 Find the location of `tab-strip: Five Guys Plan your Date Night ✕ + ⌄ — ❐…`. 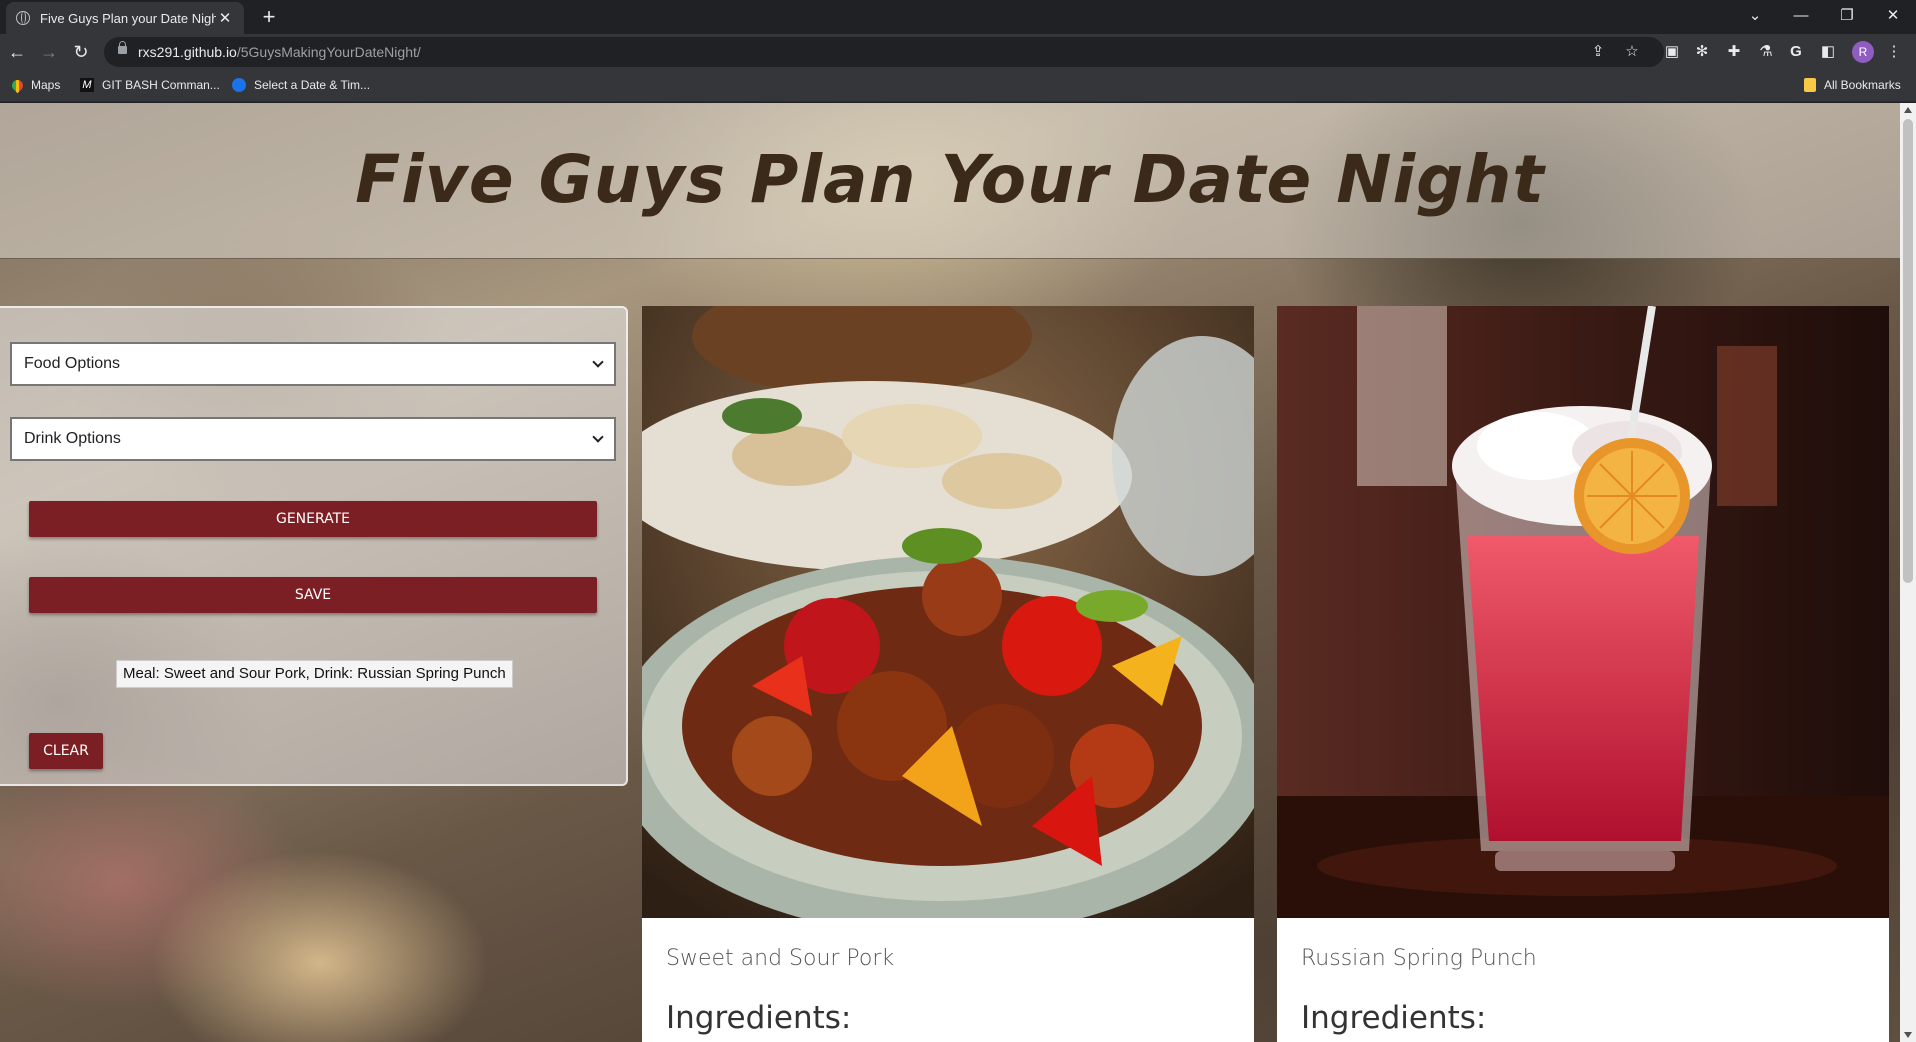

tab-strip: Five Guys Plan your Date Night ✕ + ⌄ — ❐… is located at coordinates (958, 17).